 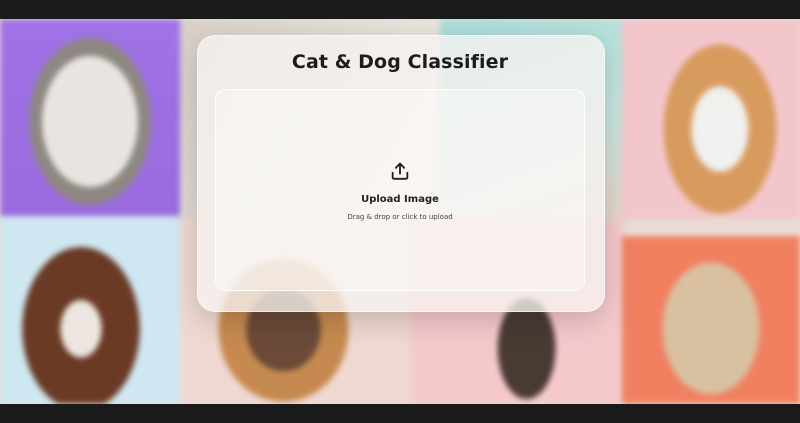 What do you see at coordinates (400, 171) in the screenshot?
I see `upload-icon` at bounding box center [400, 171].